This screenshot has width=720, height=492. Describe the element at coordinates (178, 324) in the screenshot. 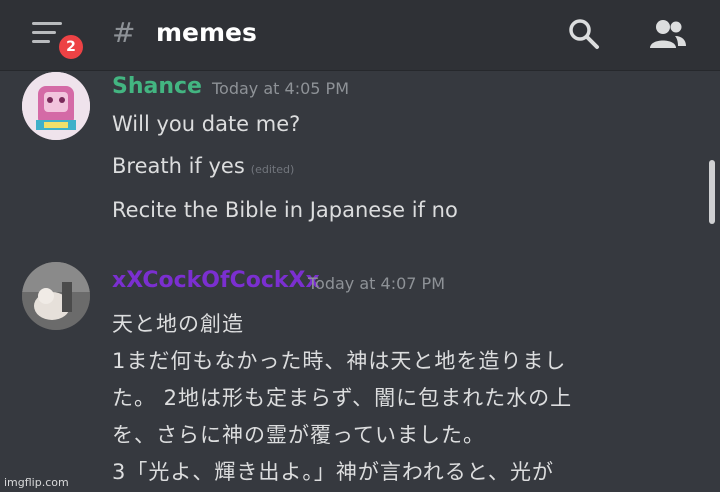

I see `message-line-1: 天と地の創造` at that location.